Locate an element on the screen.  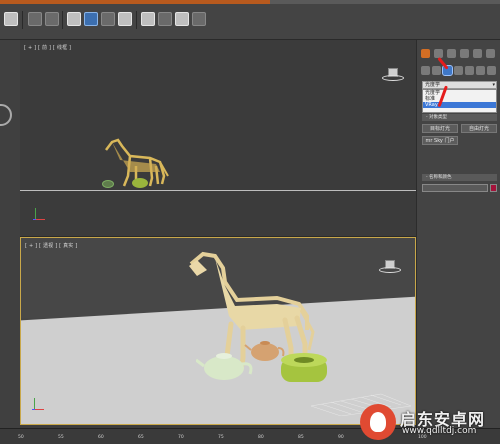
watermark-logo-icon is located at coordinates (378, 422).